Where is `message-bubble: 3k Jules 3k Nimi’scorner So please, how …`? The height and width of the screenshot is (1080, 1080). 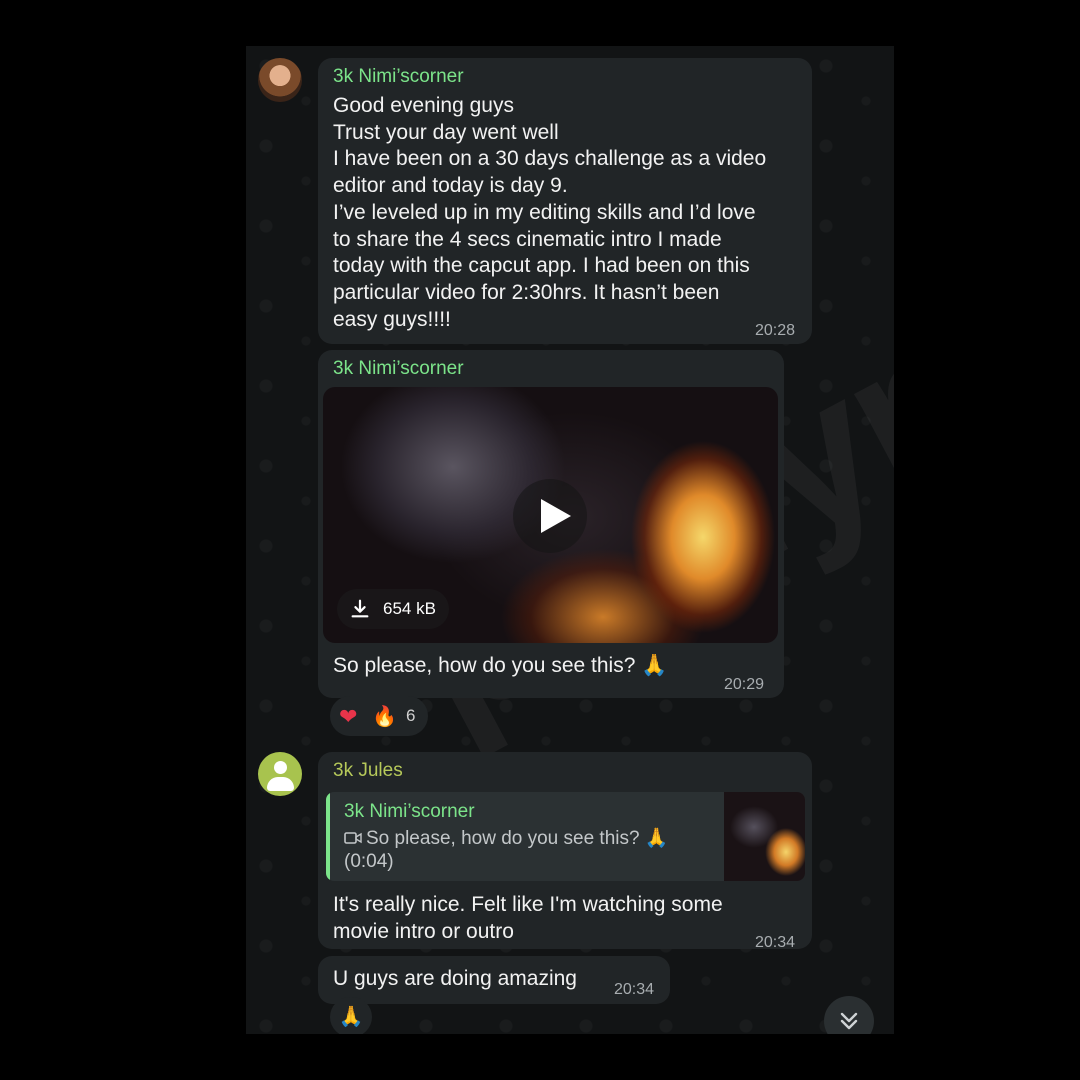 message-bubble: 3k Jules 3k Nimi’scorner So please, how … is located at coordinates (565, 851).